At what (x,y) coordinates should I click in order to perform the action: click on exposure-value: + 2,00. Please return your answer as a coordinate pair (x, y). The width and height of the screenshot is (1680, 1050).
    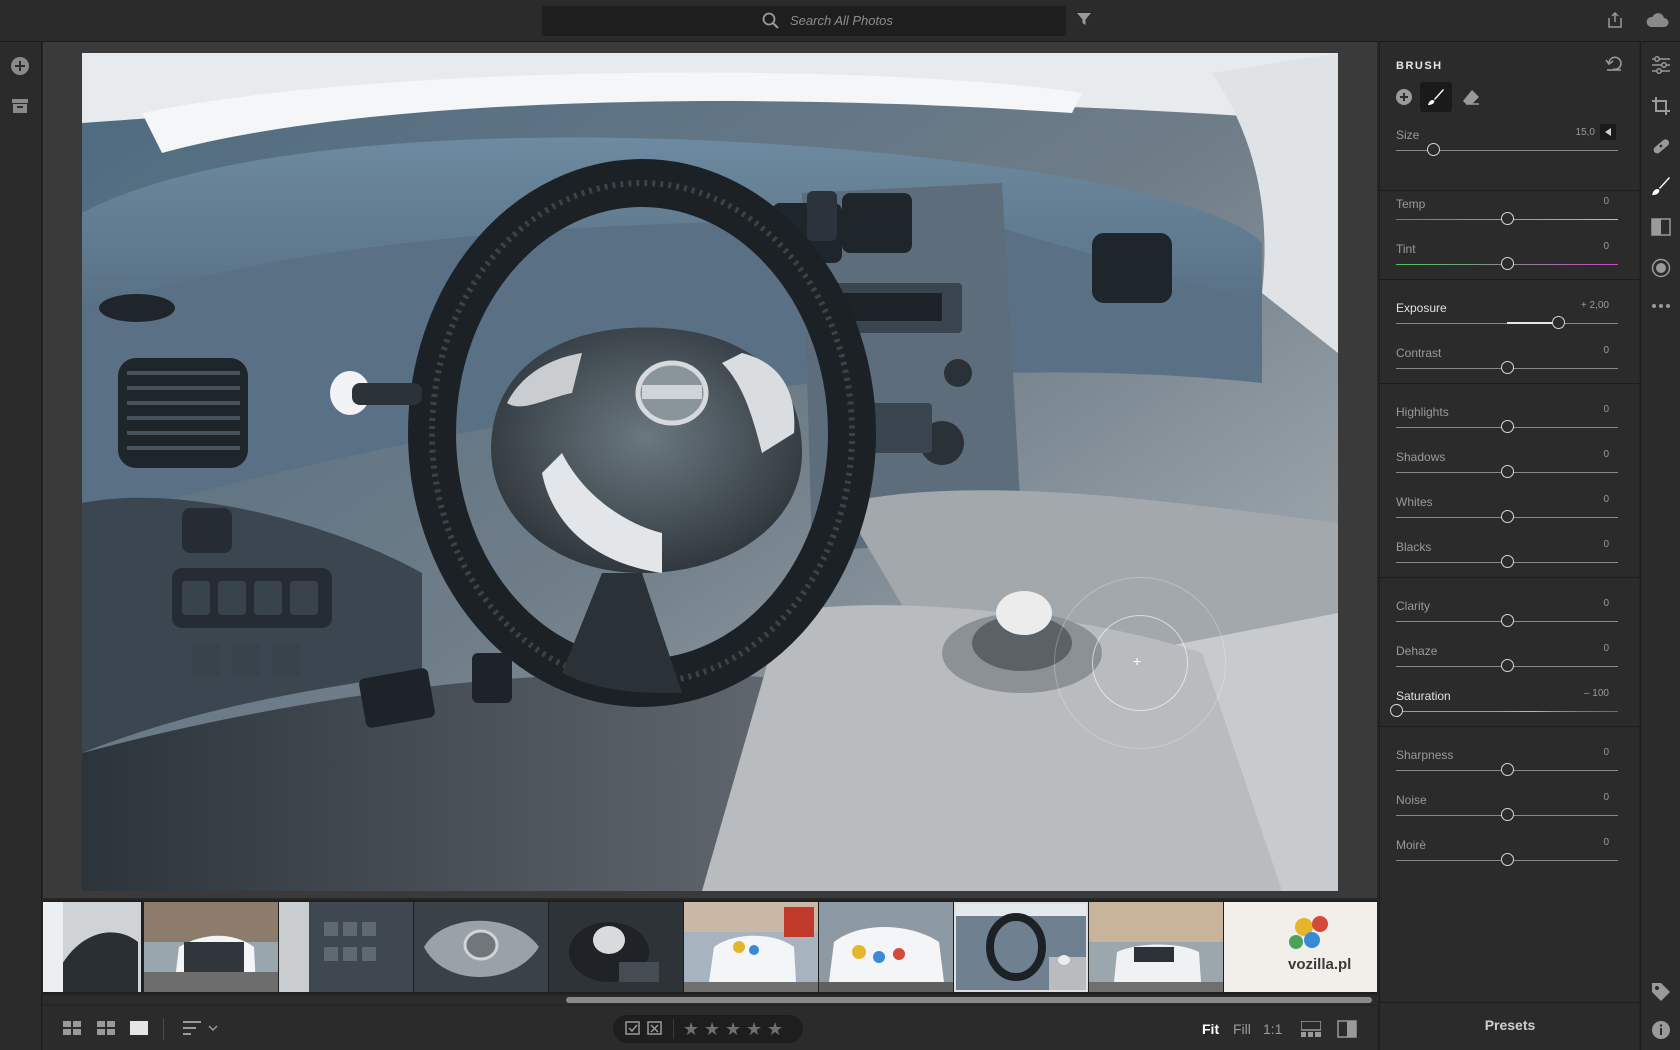
    Looking at the image, I should click on (1595, 305).